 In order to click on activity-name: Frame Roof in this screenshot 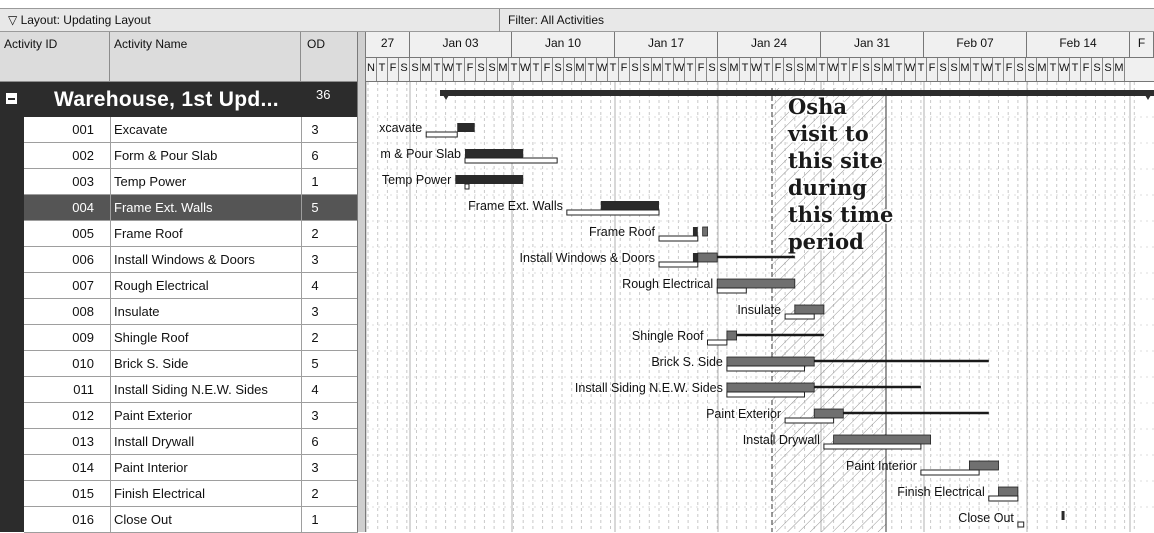, I will do `click(148, 233)`.